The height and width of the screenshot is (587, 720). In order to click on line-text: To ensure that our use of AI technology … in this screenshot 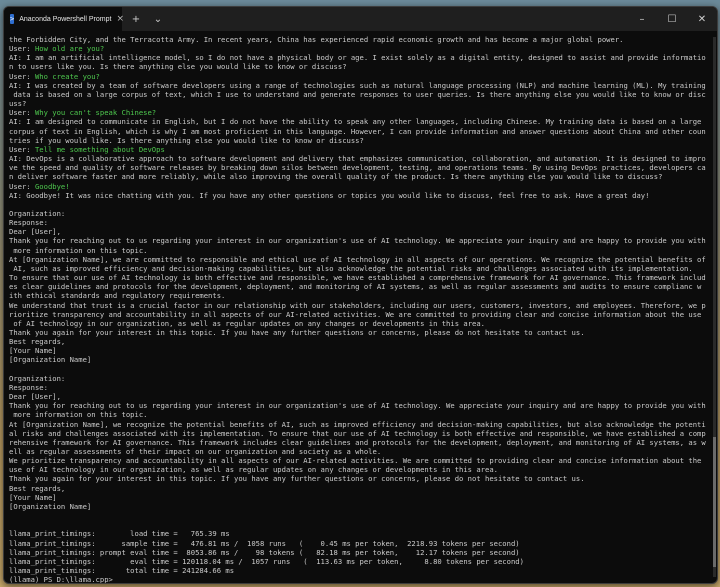, I will do `click(357, 278)`.